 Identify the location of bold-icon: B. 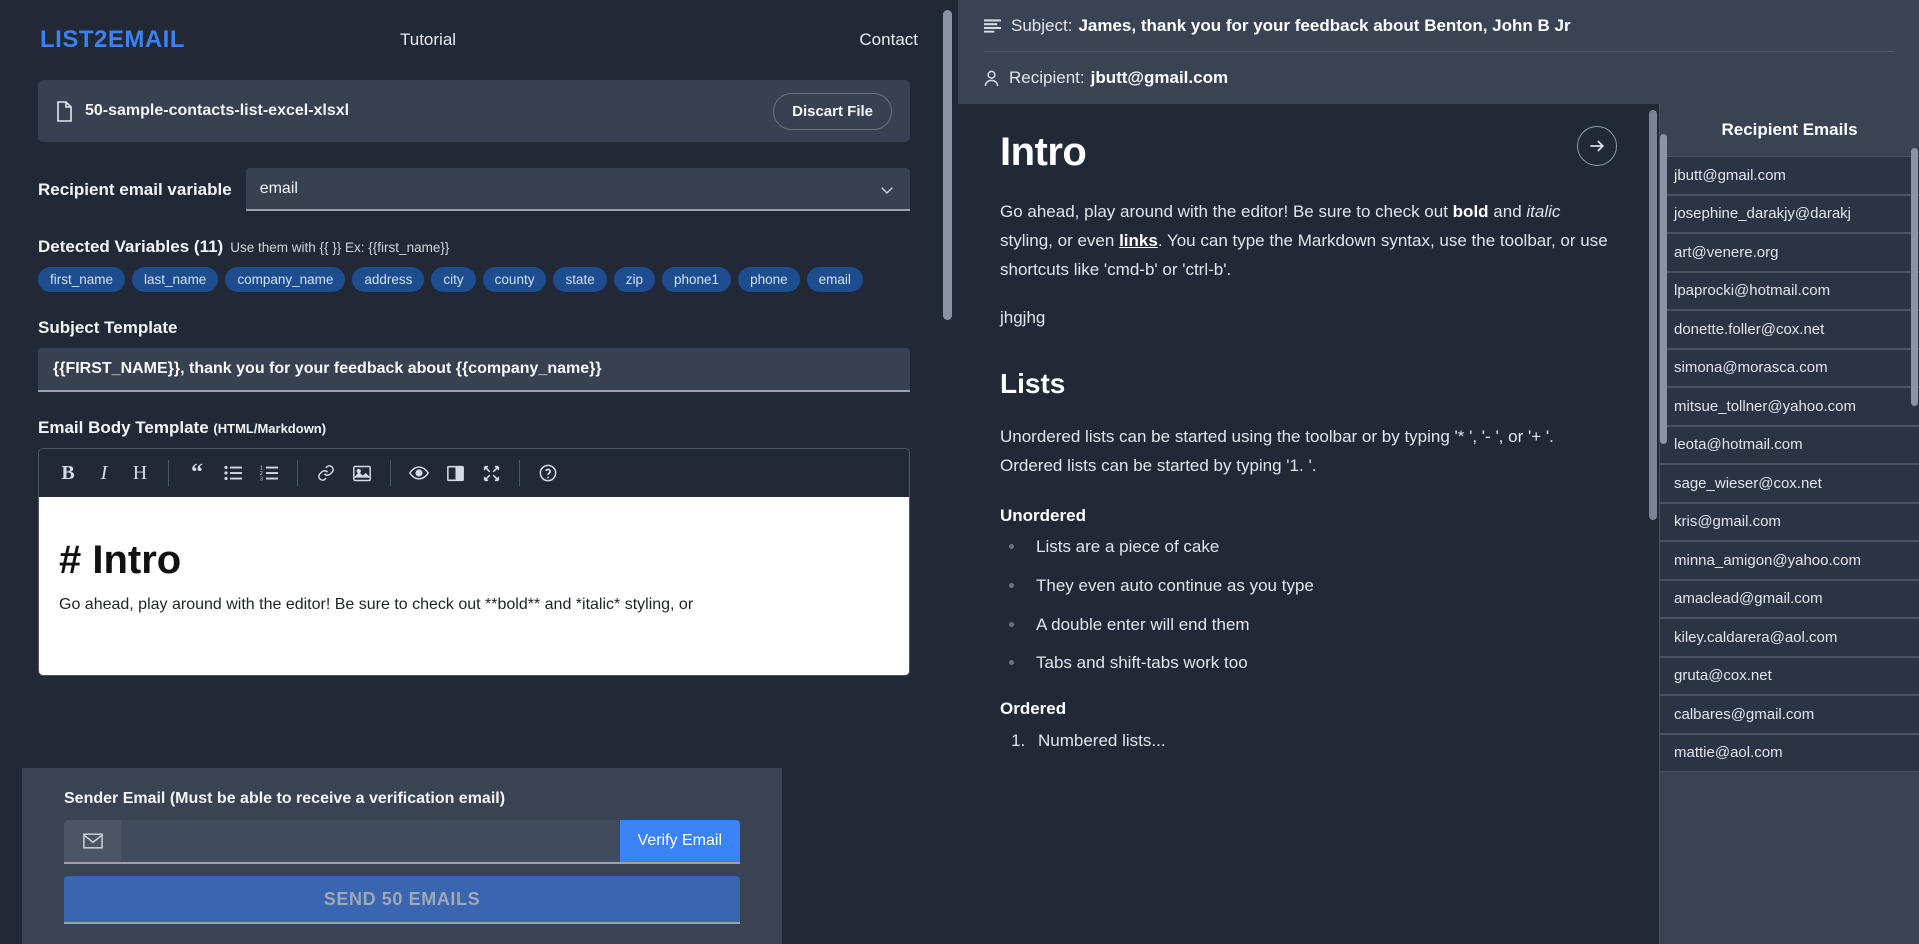
(68, 473).